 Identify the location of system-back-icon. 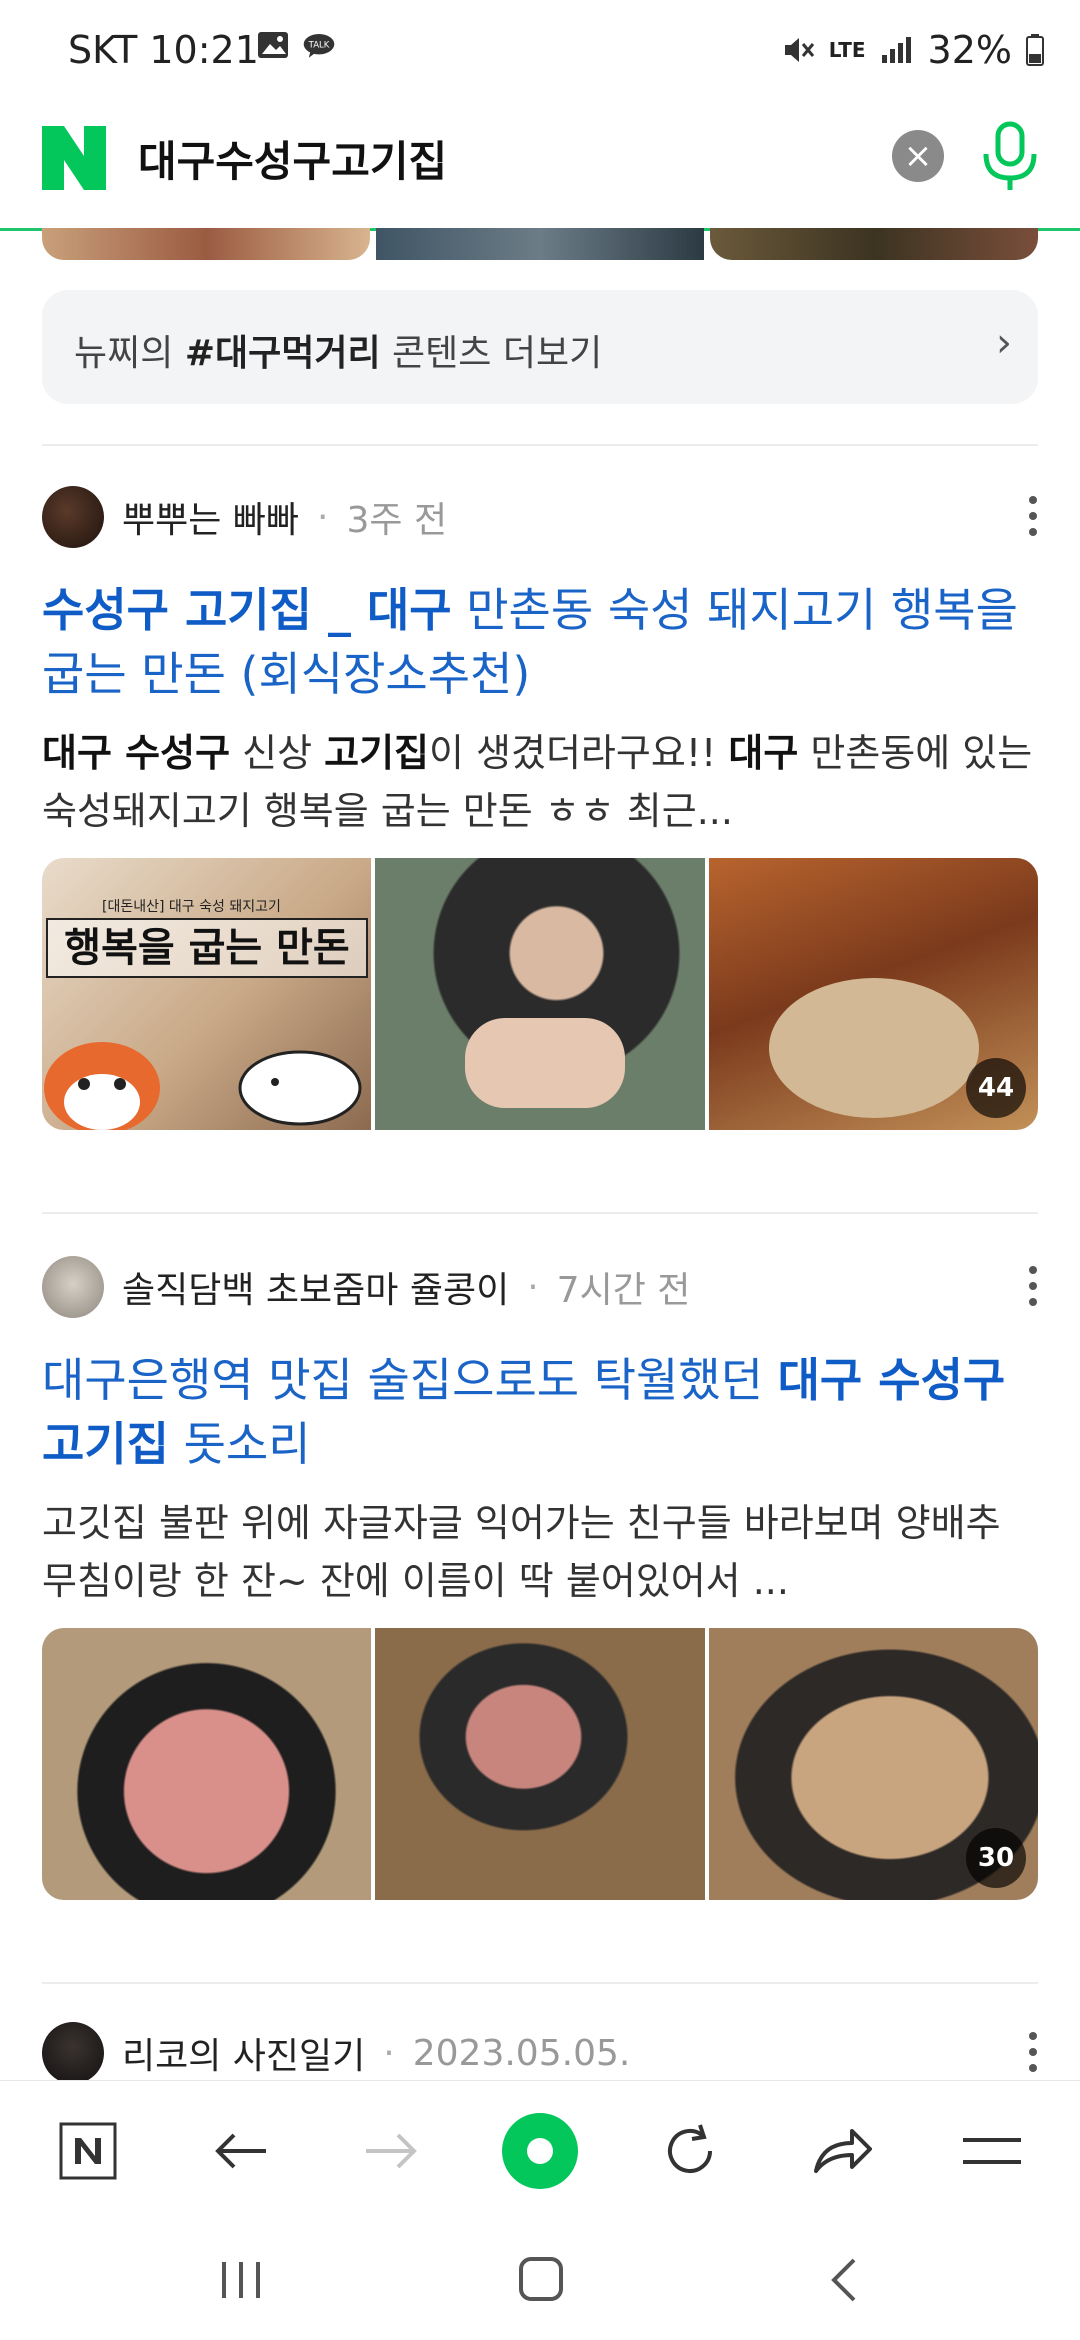
(843, 2280).